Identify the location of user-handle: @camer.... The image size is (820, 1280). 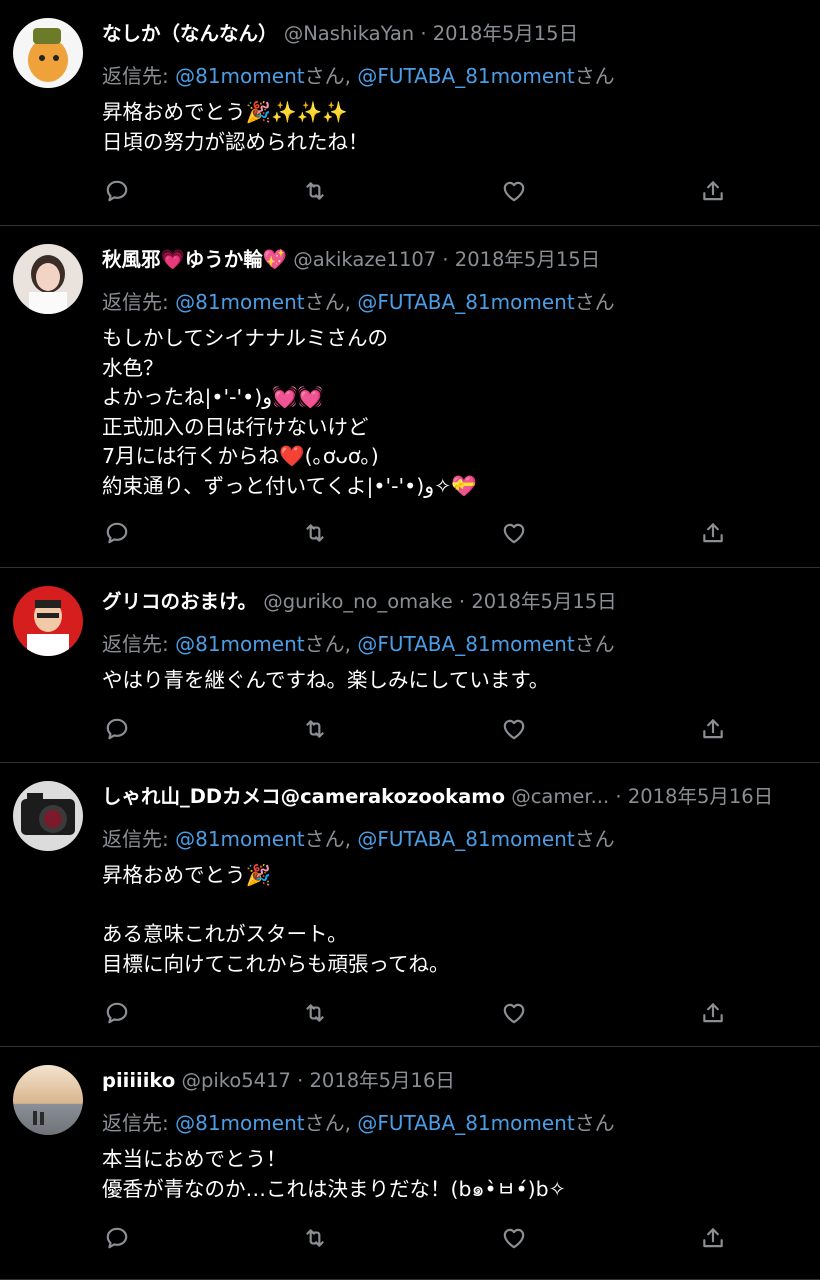
(560, 796).